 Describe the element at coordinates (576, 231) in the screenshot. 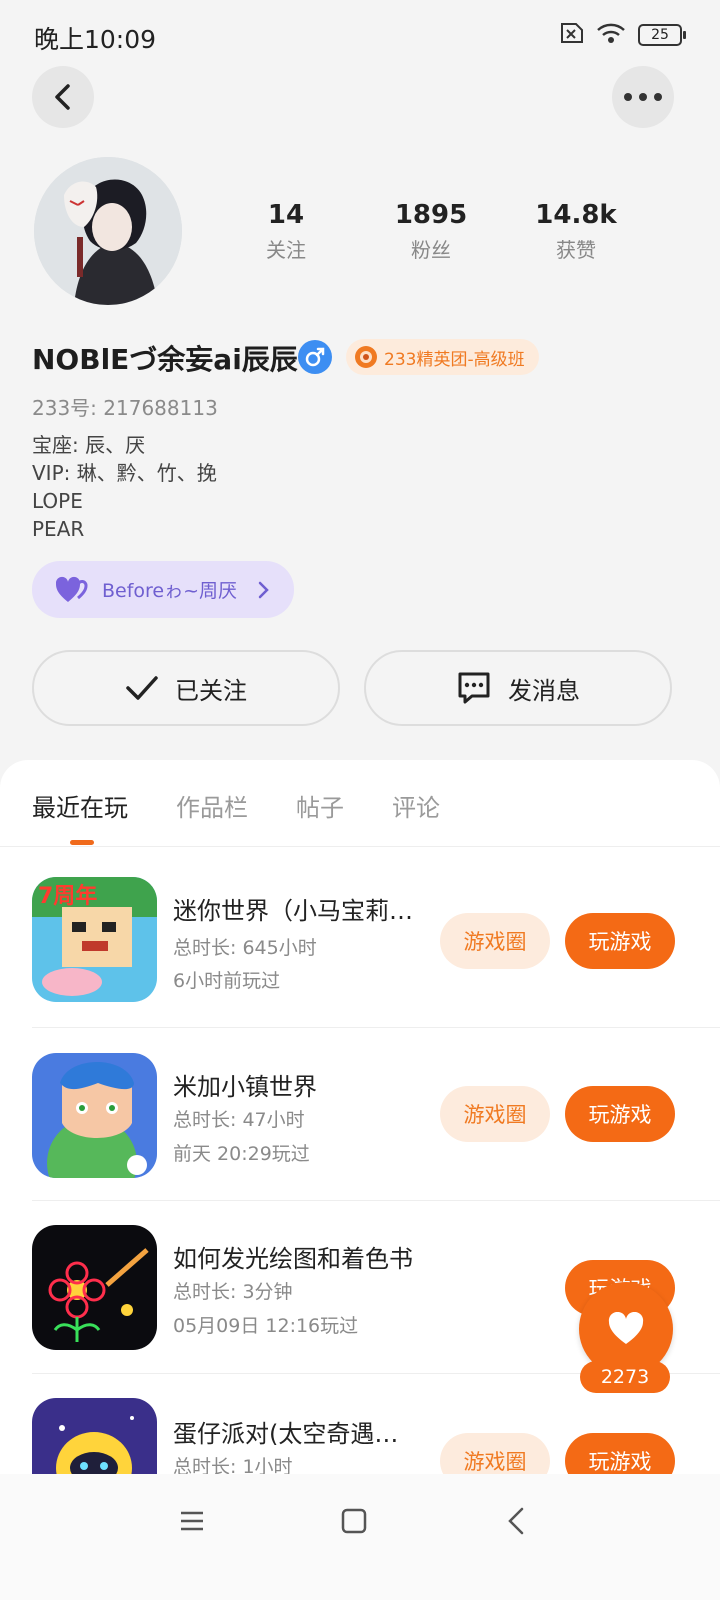

I see `stat-likes: 14.8k 获赞` at that location.